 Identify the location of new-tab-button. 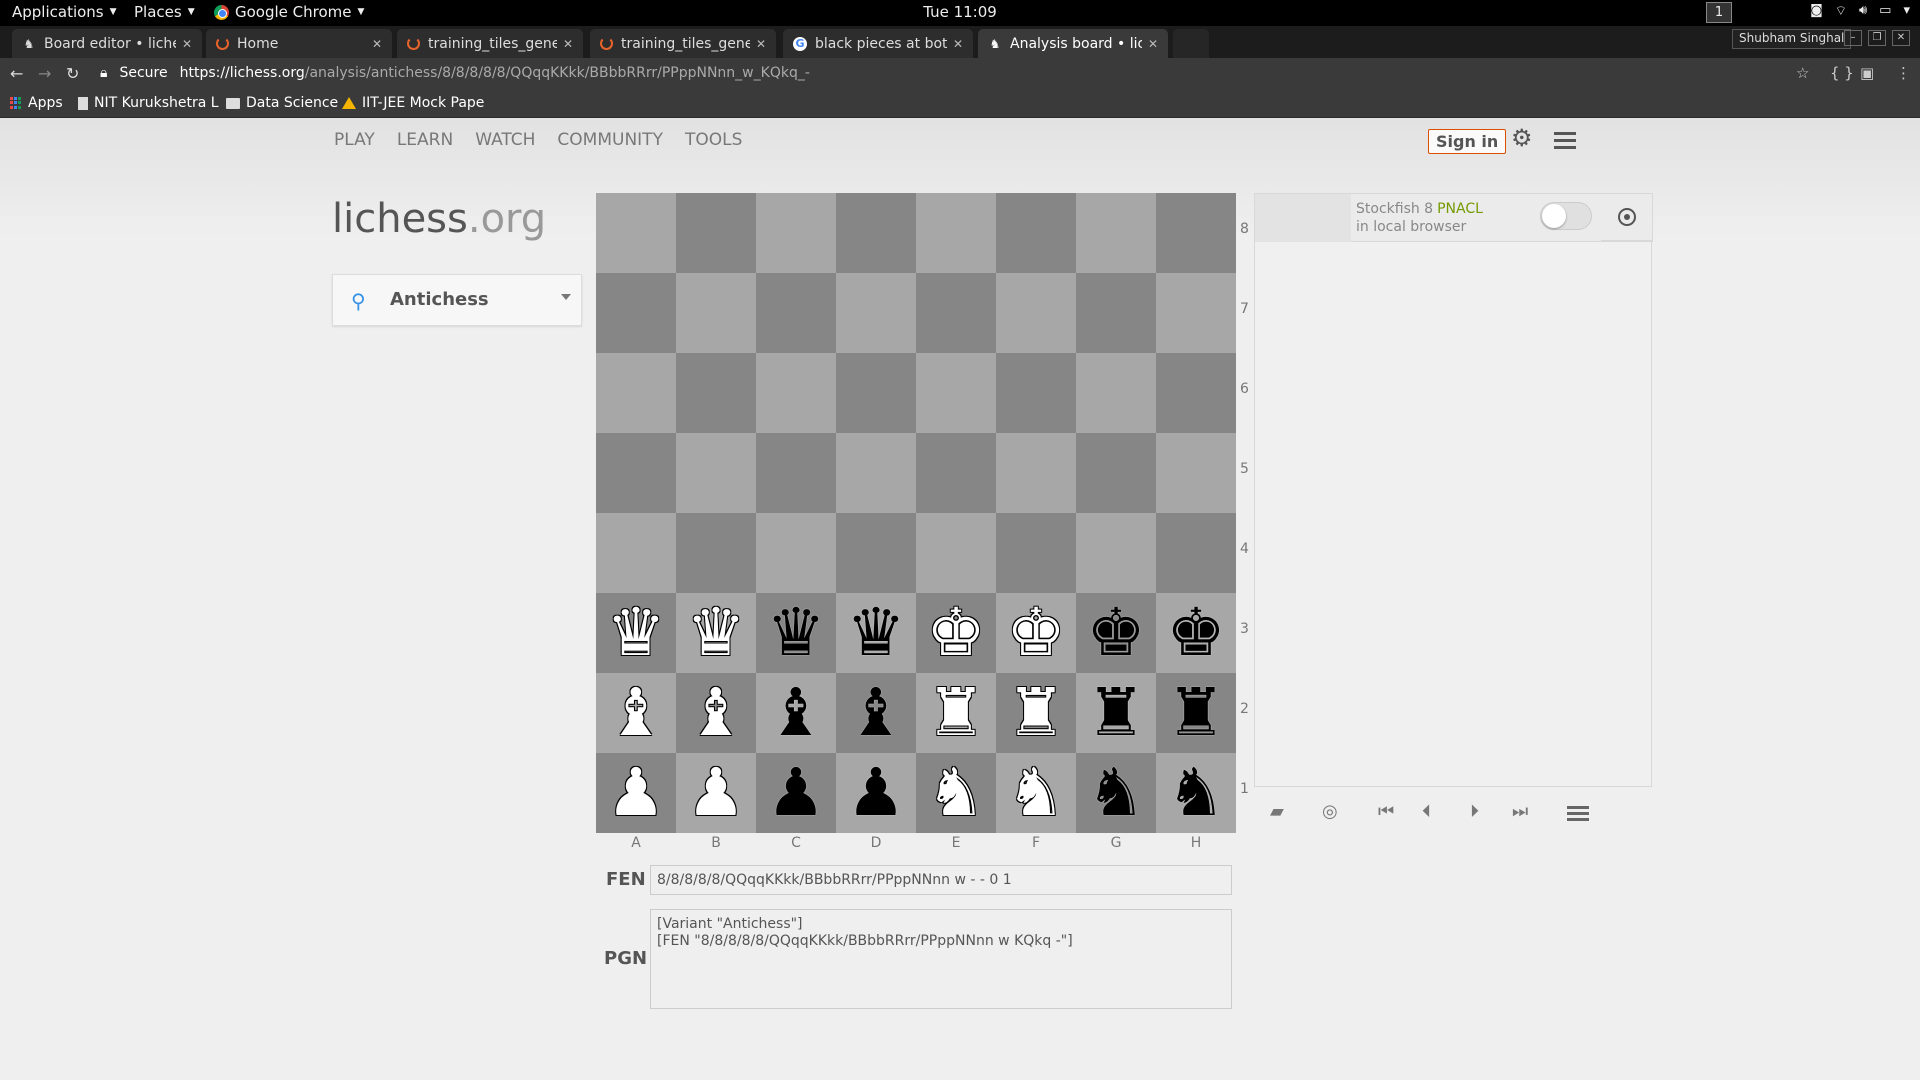
(1191, 43).